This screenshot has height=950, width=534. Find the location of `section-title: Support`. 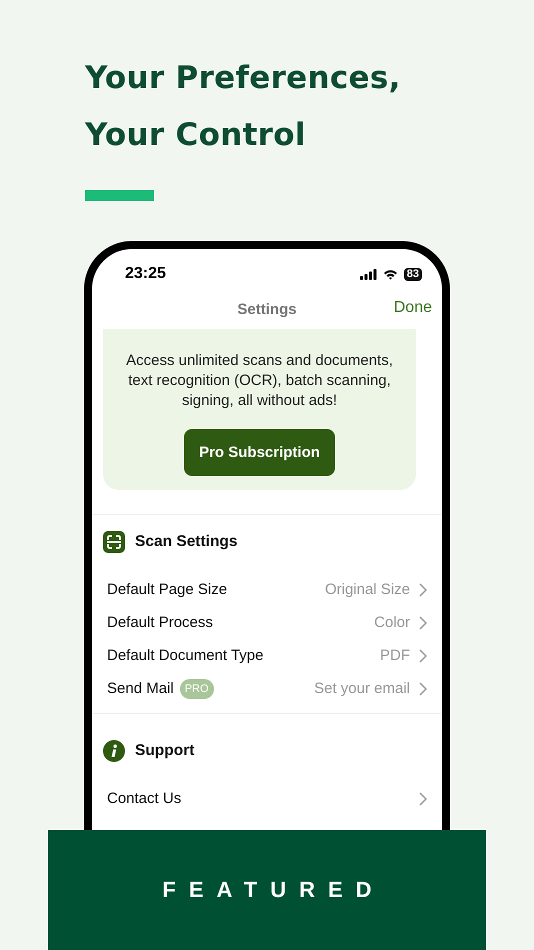

section-title: Support is located at coordinates (164, 751).